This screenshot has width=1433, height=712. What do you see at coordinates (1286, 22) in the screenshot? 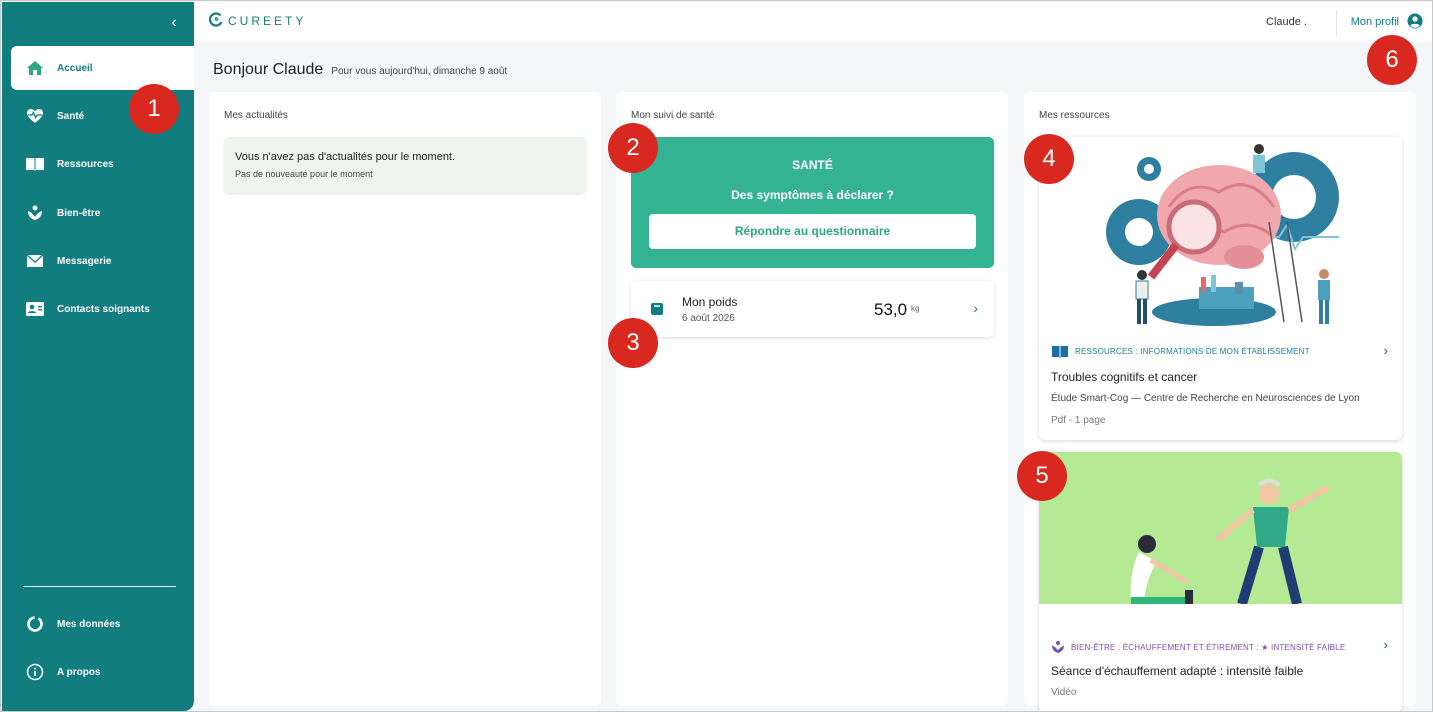
I see `user-name: Claude .` at bounding box center [1286, 22].